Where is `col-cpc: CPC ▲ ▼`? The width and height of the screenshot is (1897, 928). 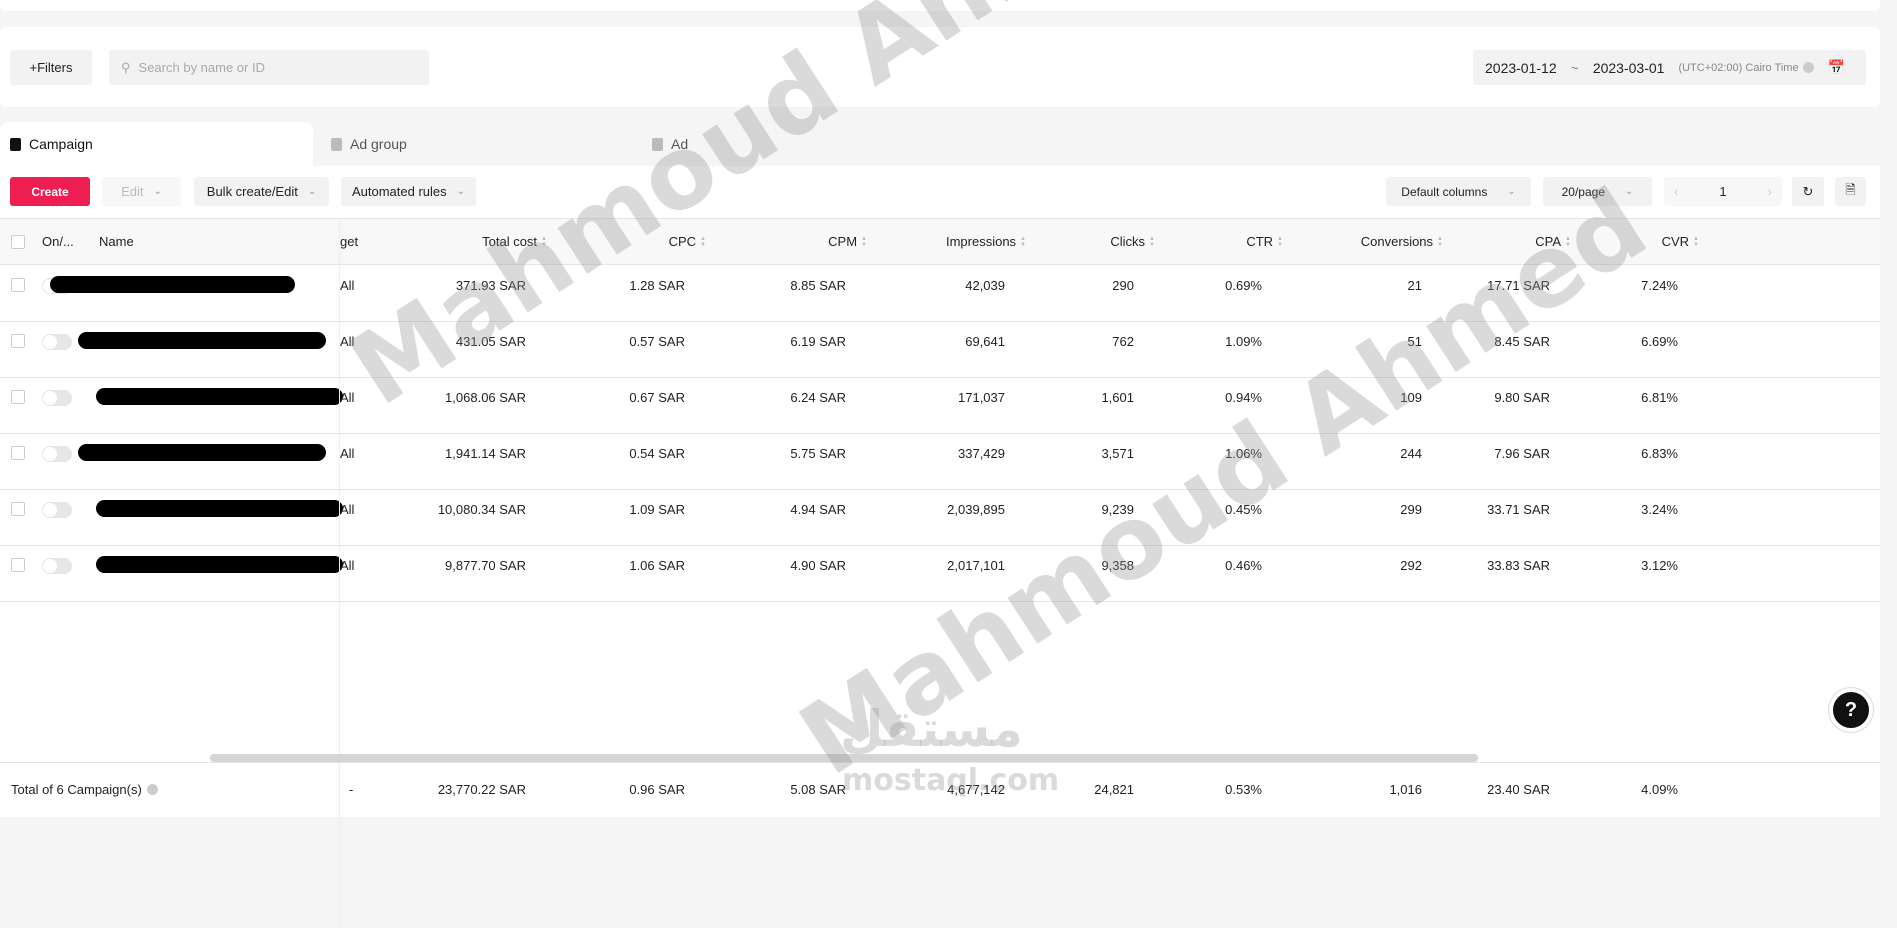 col-cpc: CPC ▲ ▼ is located at coordinates (687, 241).